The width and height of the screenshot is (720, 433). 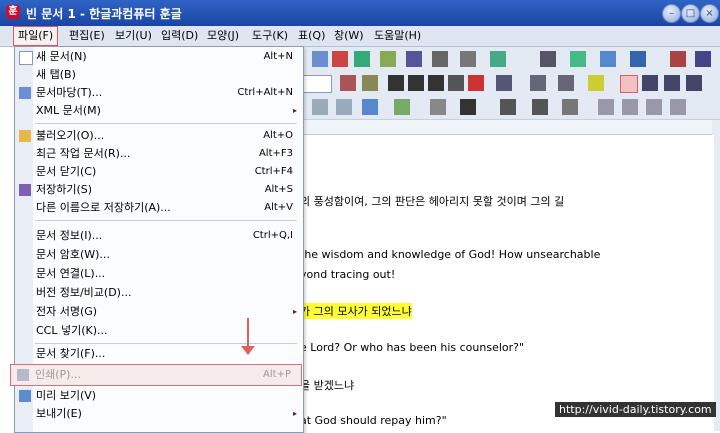 What do you see at coordinates (159, 75) in the screenshot?
I see `menu-item-new-tab: 새 탭(B)` at bounding box center [159, 75].